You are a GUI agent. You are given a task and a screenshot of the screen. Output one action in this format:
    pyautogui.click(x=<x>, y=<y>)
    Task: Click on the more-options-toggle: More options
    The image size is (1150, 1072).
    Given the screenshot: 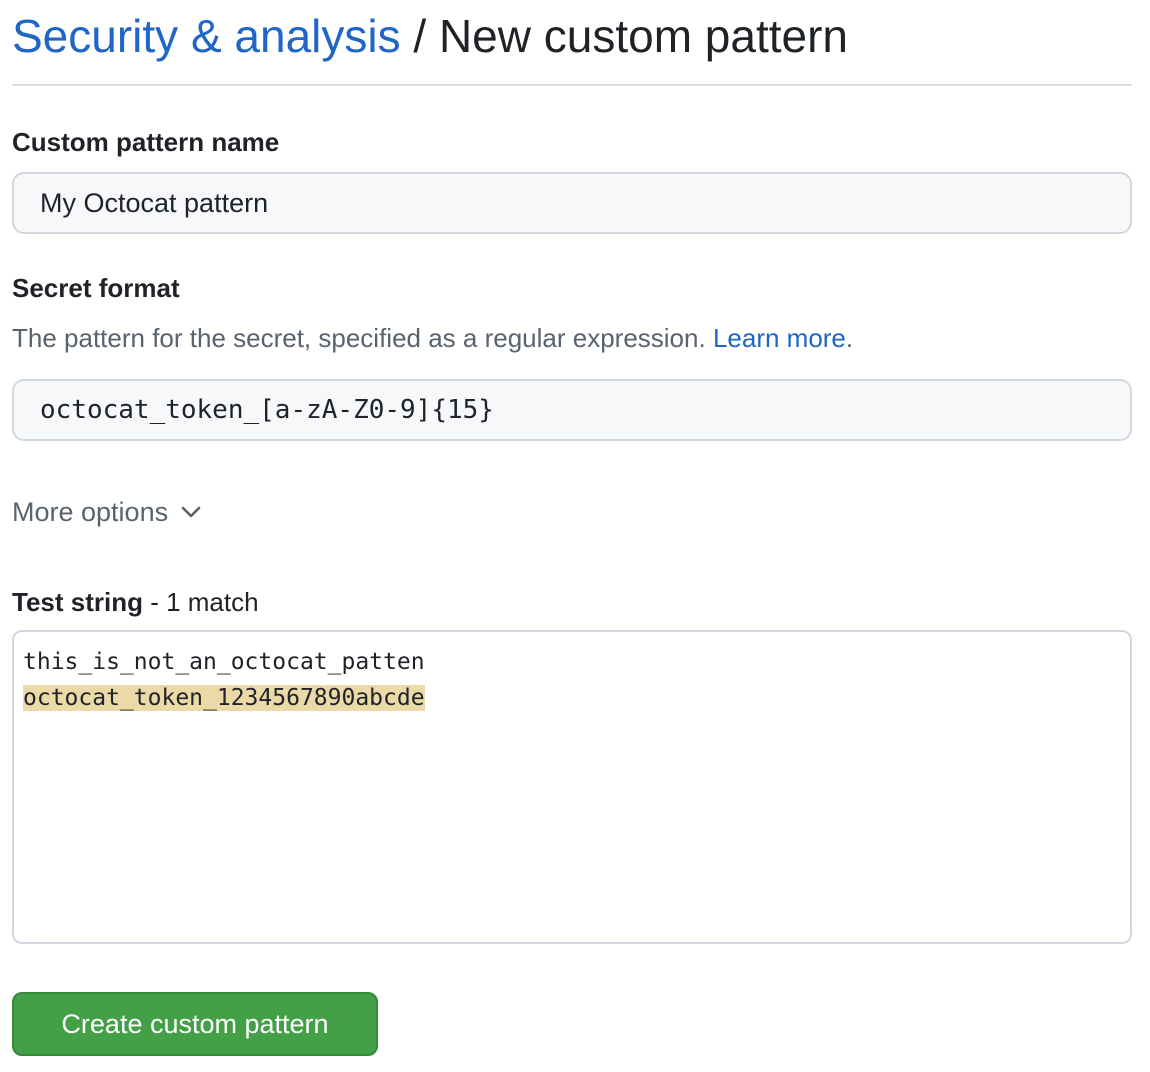 What is the action you would take?
    pyautogui.click(x=107, y=512)
    